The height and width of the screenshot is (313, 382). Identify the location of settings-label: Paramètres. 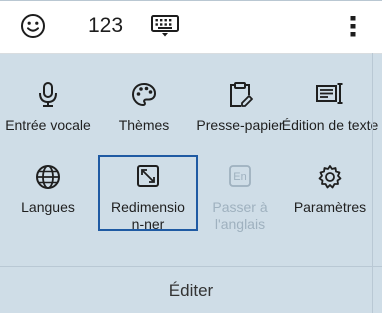
(330, 207).